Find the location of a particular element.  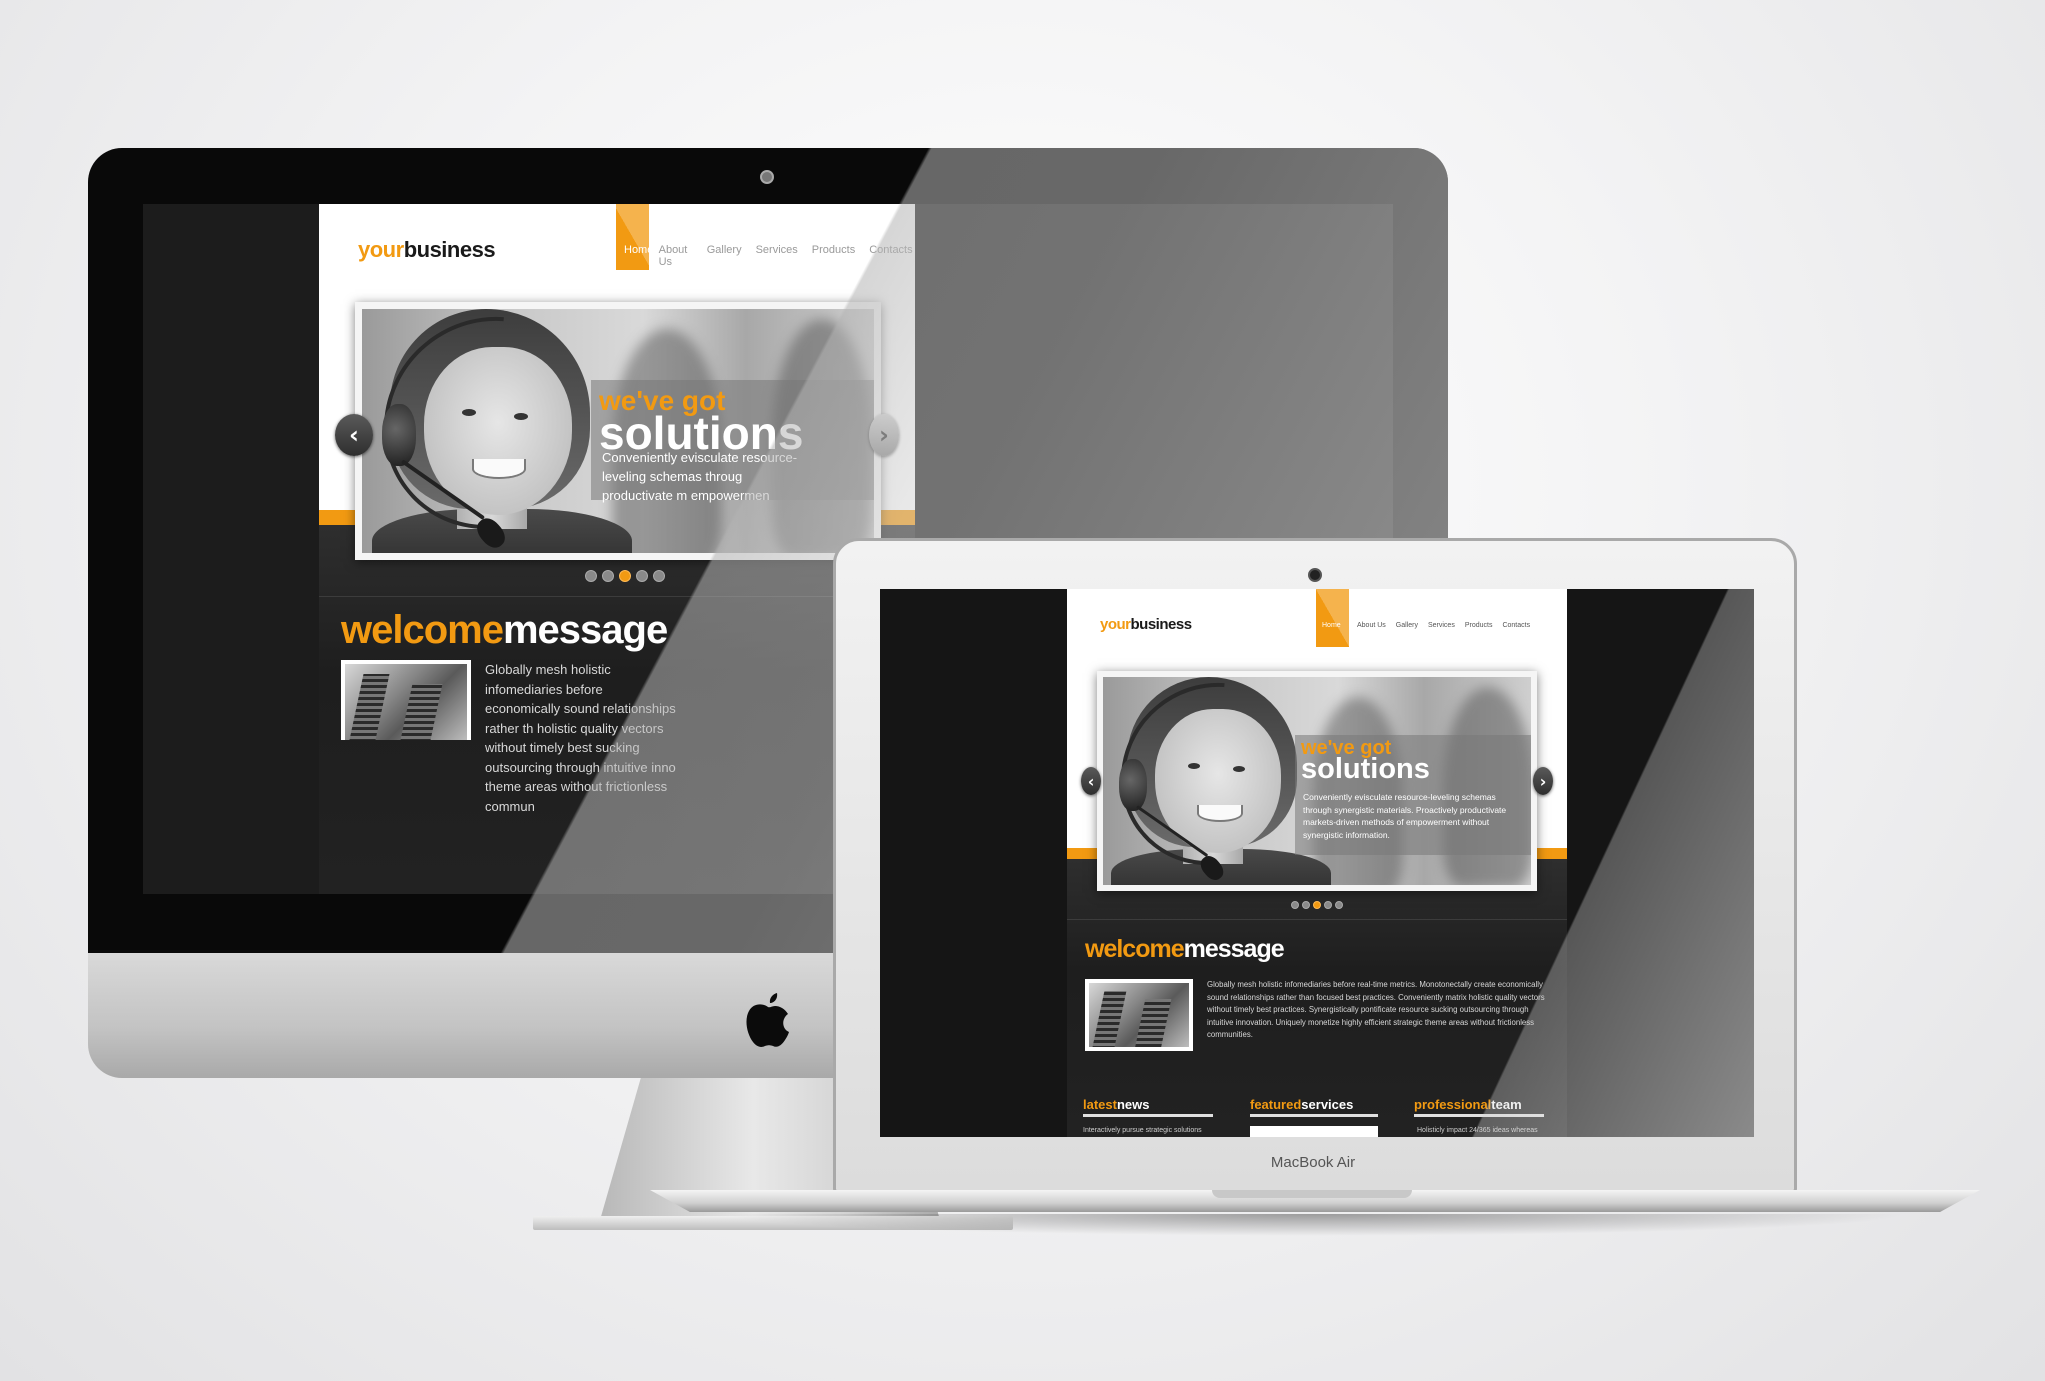

macbook-shadow is located at coordinates (1315, 1225).